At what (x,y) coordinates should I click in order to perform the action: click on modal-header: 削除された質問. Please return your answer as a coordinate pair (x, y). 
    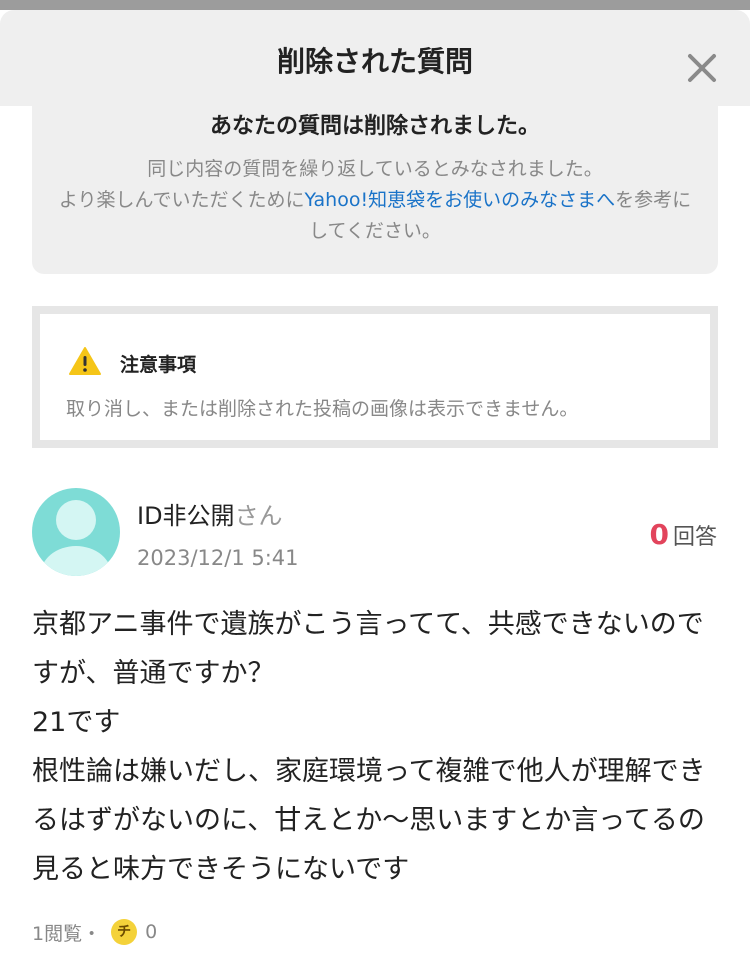
    Looking at the image, I should click on (375, 58).